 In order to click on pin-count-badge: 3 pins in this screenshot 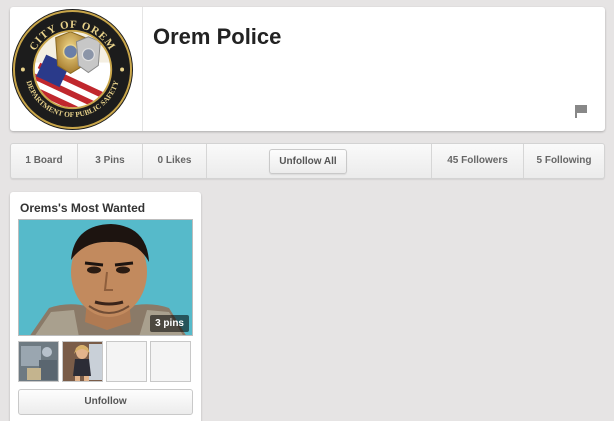, I will do `click(169, 323)`.